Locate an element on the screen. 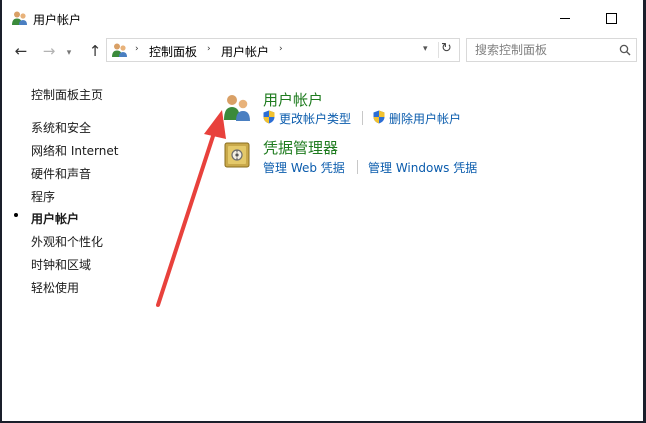 The image size is (646, 423). breadcrumb-user-accounts: 用户帐户 is located at coordinates (245, 51).